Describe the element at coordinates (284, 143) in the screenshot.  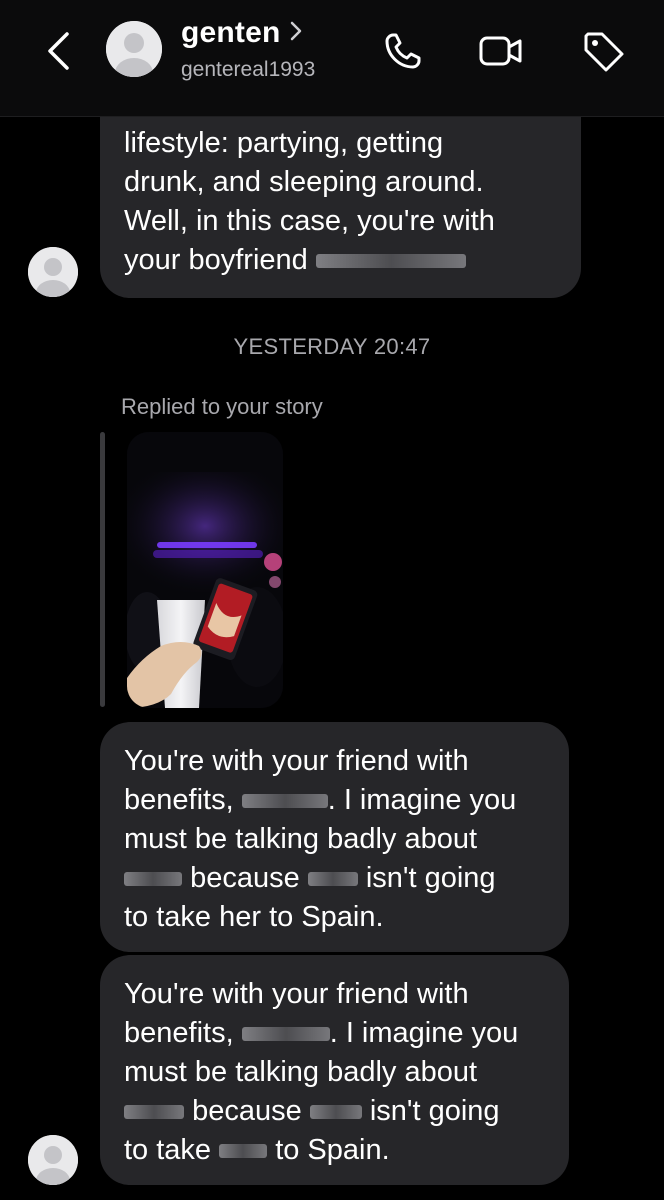
I see `message-line: lifestyle: partying, getting` at that location.